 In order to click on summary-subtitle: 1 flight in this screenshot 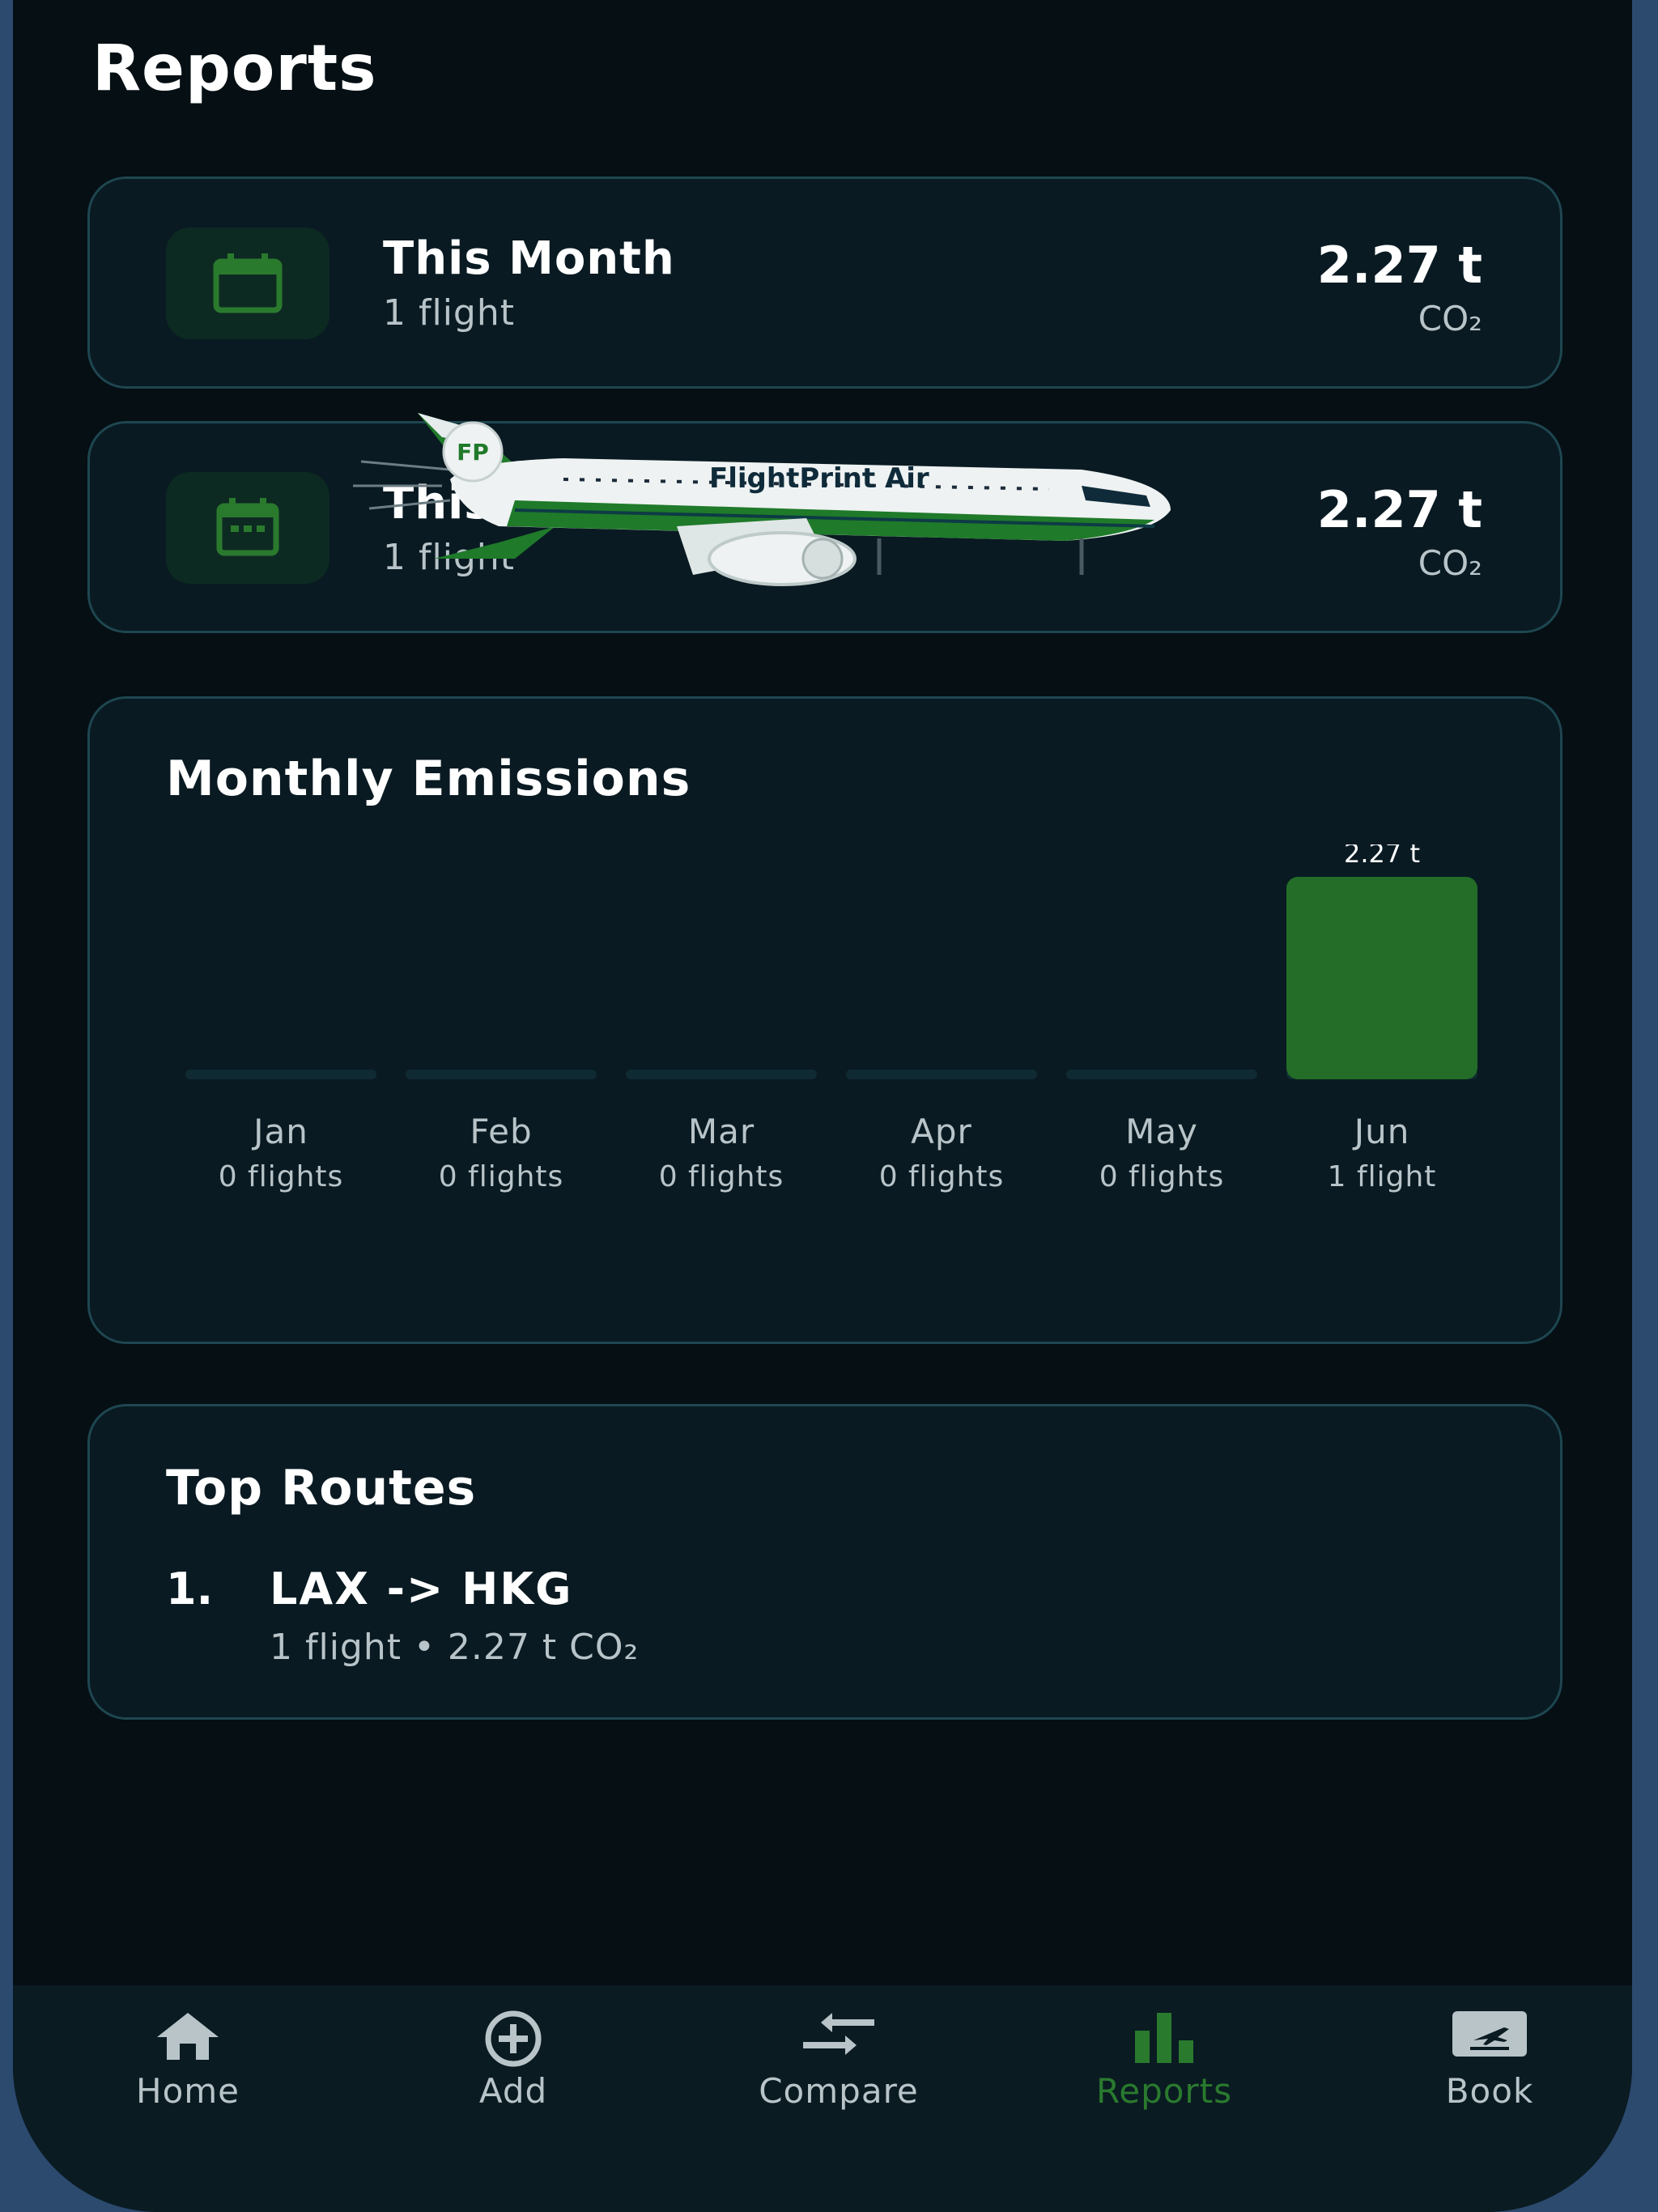, I will do `click(449, 313)`.